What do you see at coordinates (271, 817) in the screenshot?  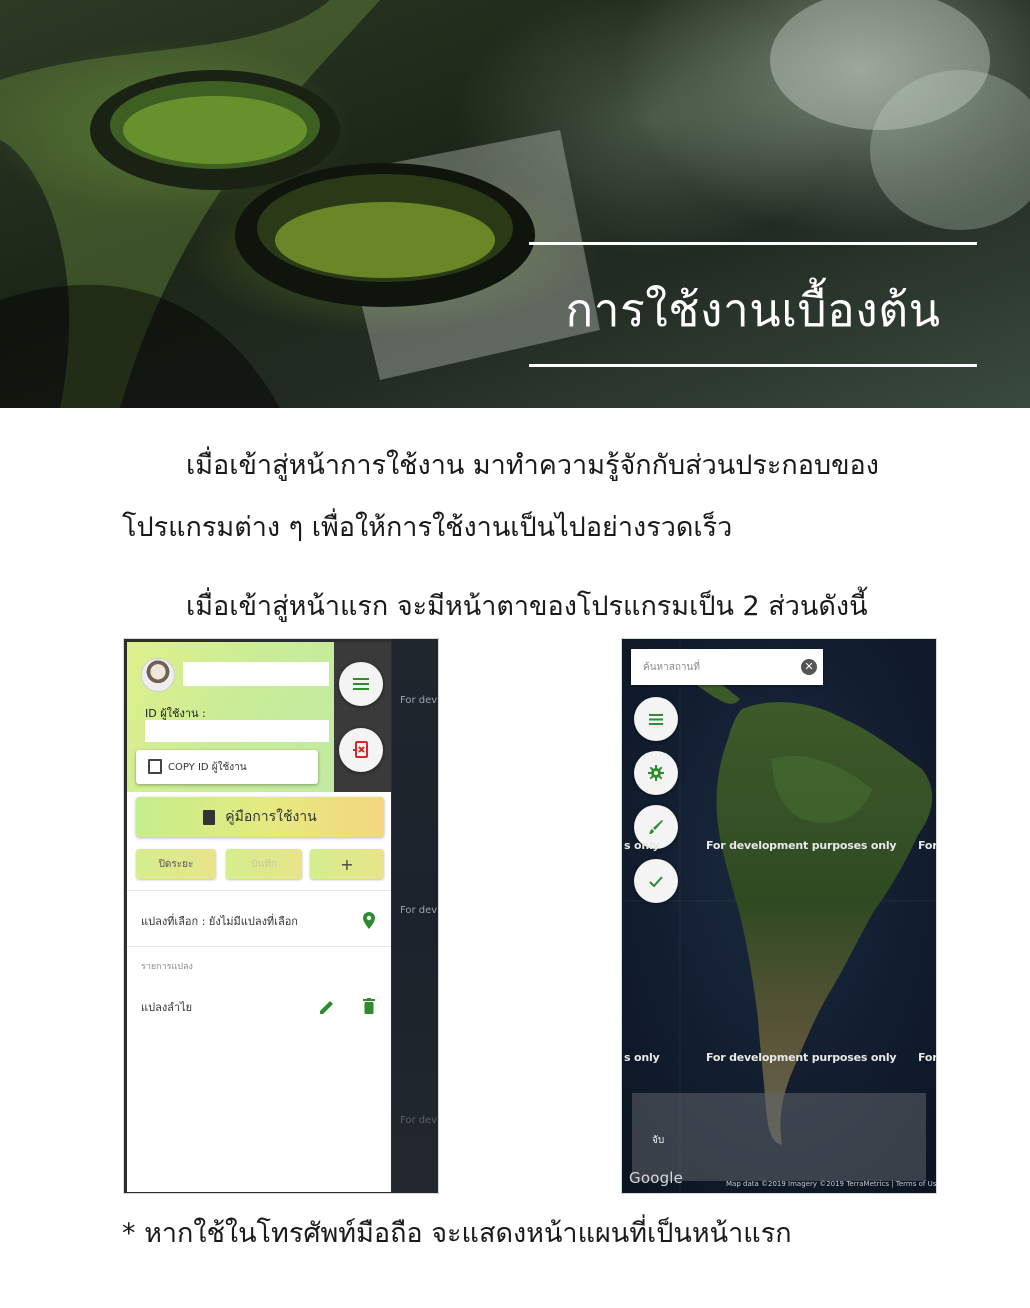 I see `user-manual-label: คู่มือการใช้งาน` at bounding box center [271, 817].